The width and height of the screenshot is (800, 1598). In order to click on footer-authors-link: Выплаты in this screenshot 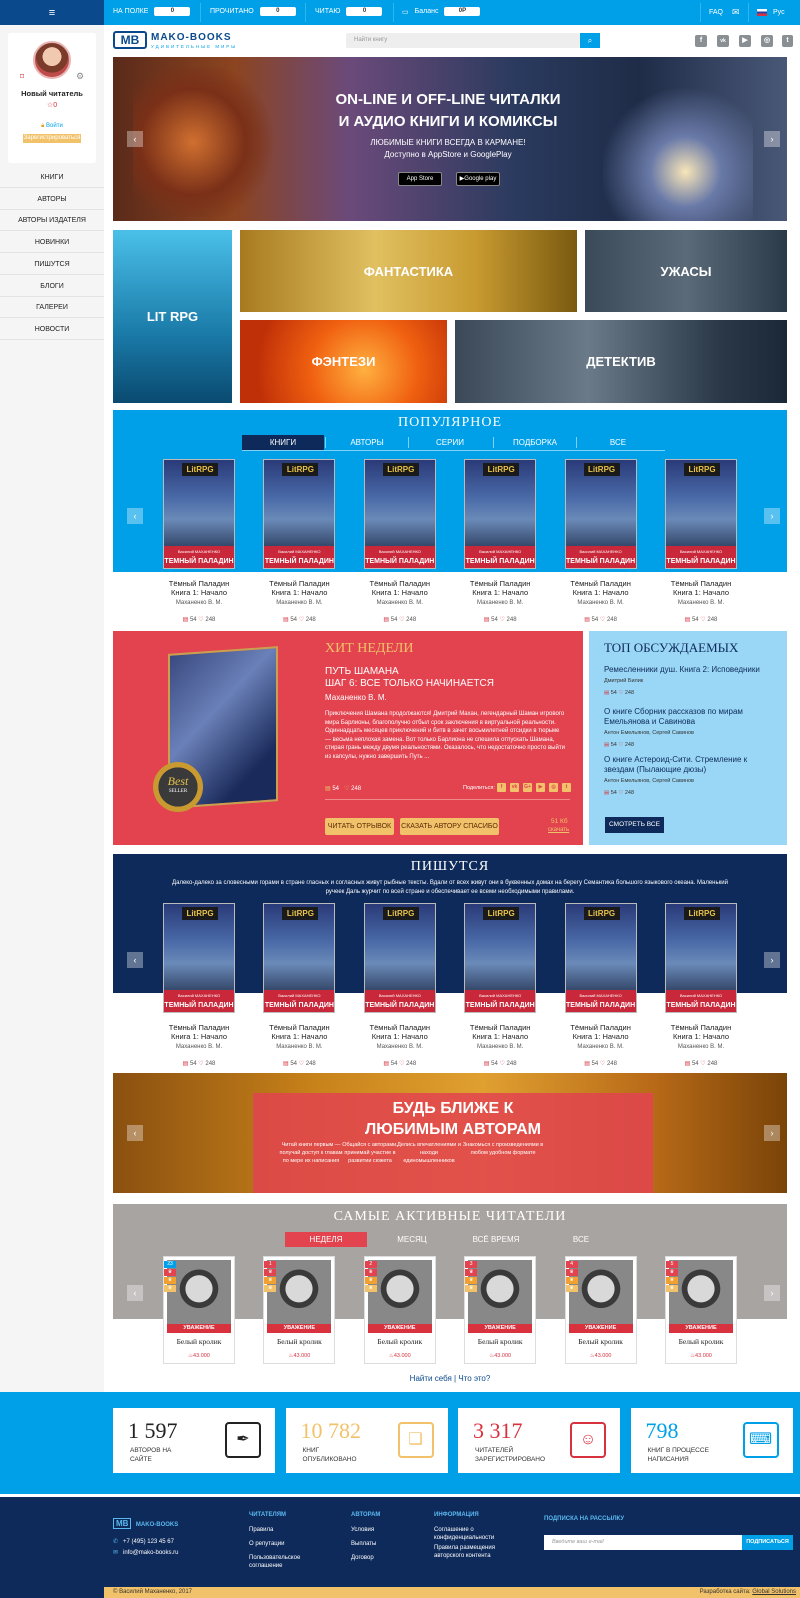, I will do `click(382, 1544)`.